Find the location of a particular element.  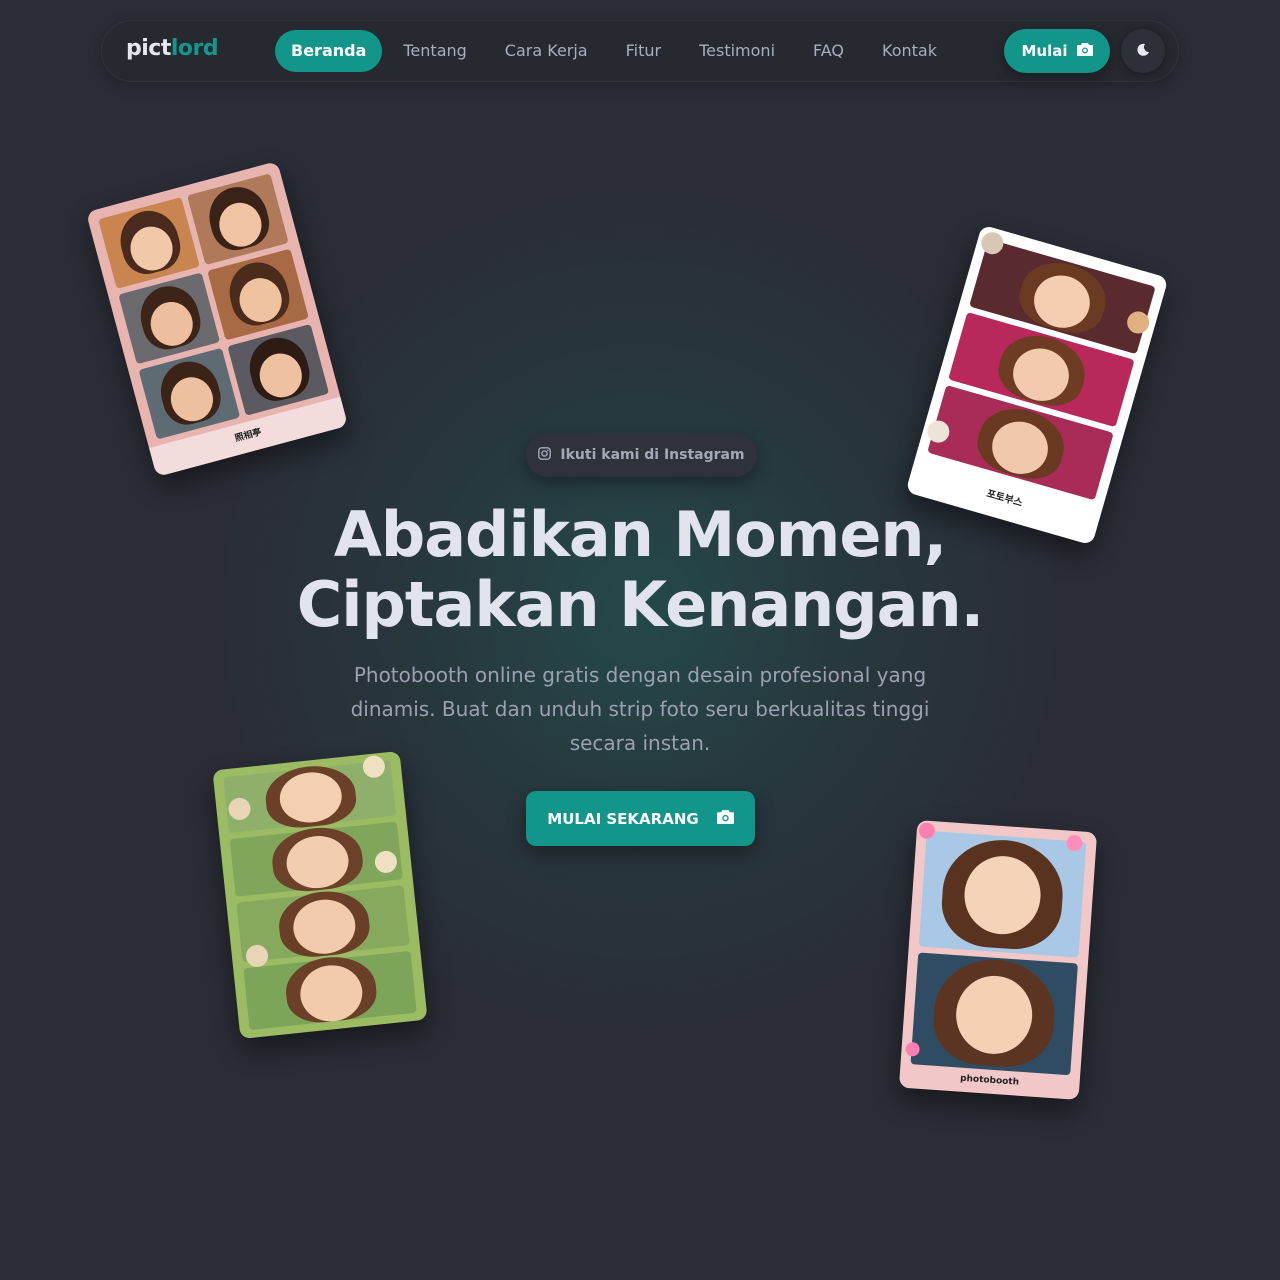

nav-item-tentang: Tentang is located at coordinates (434, 51).